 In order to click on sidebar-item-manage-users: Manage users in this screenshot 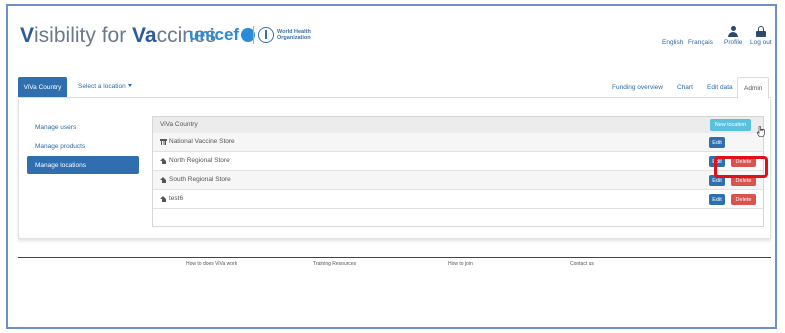, I will do `click(83, 127)`.